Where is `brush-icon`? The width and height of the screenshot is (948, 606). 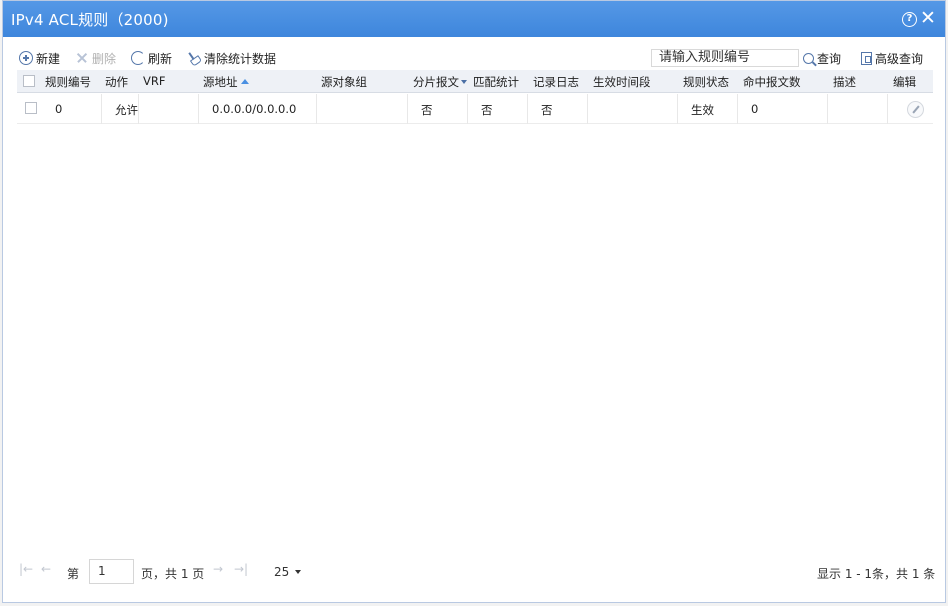
brush-icon is located at coordinates (193, 57).